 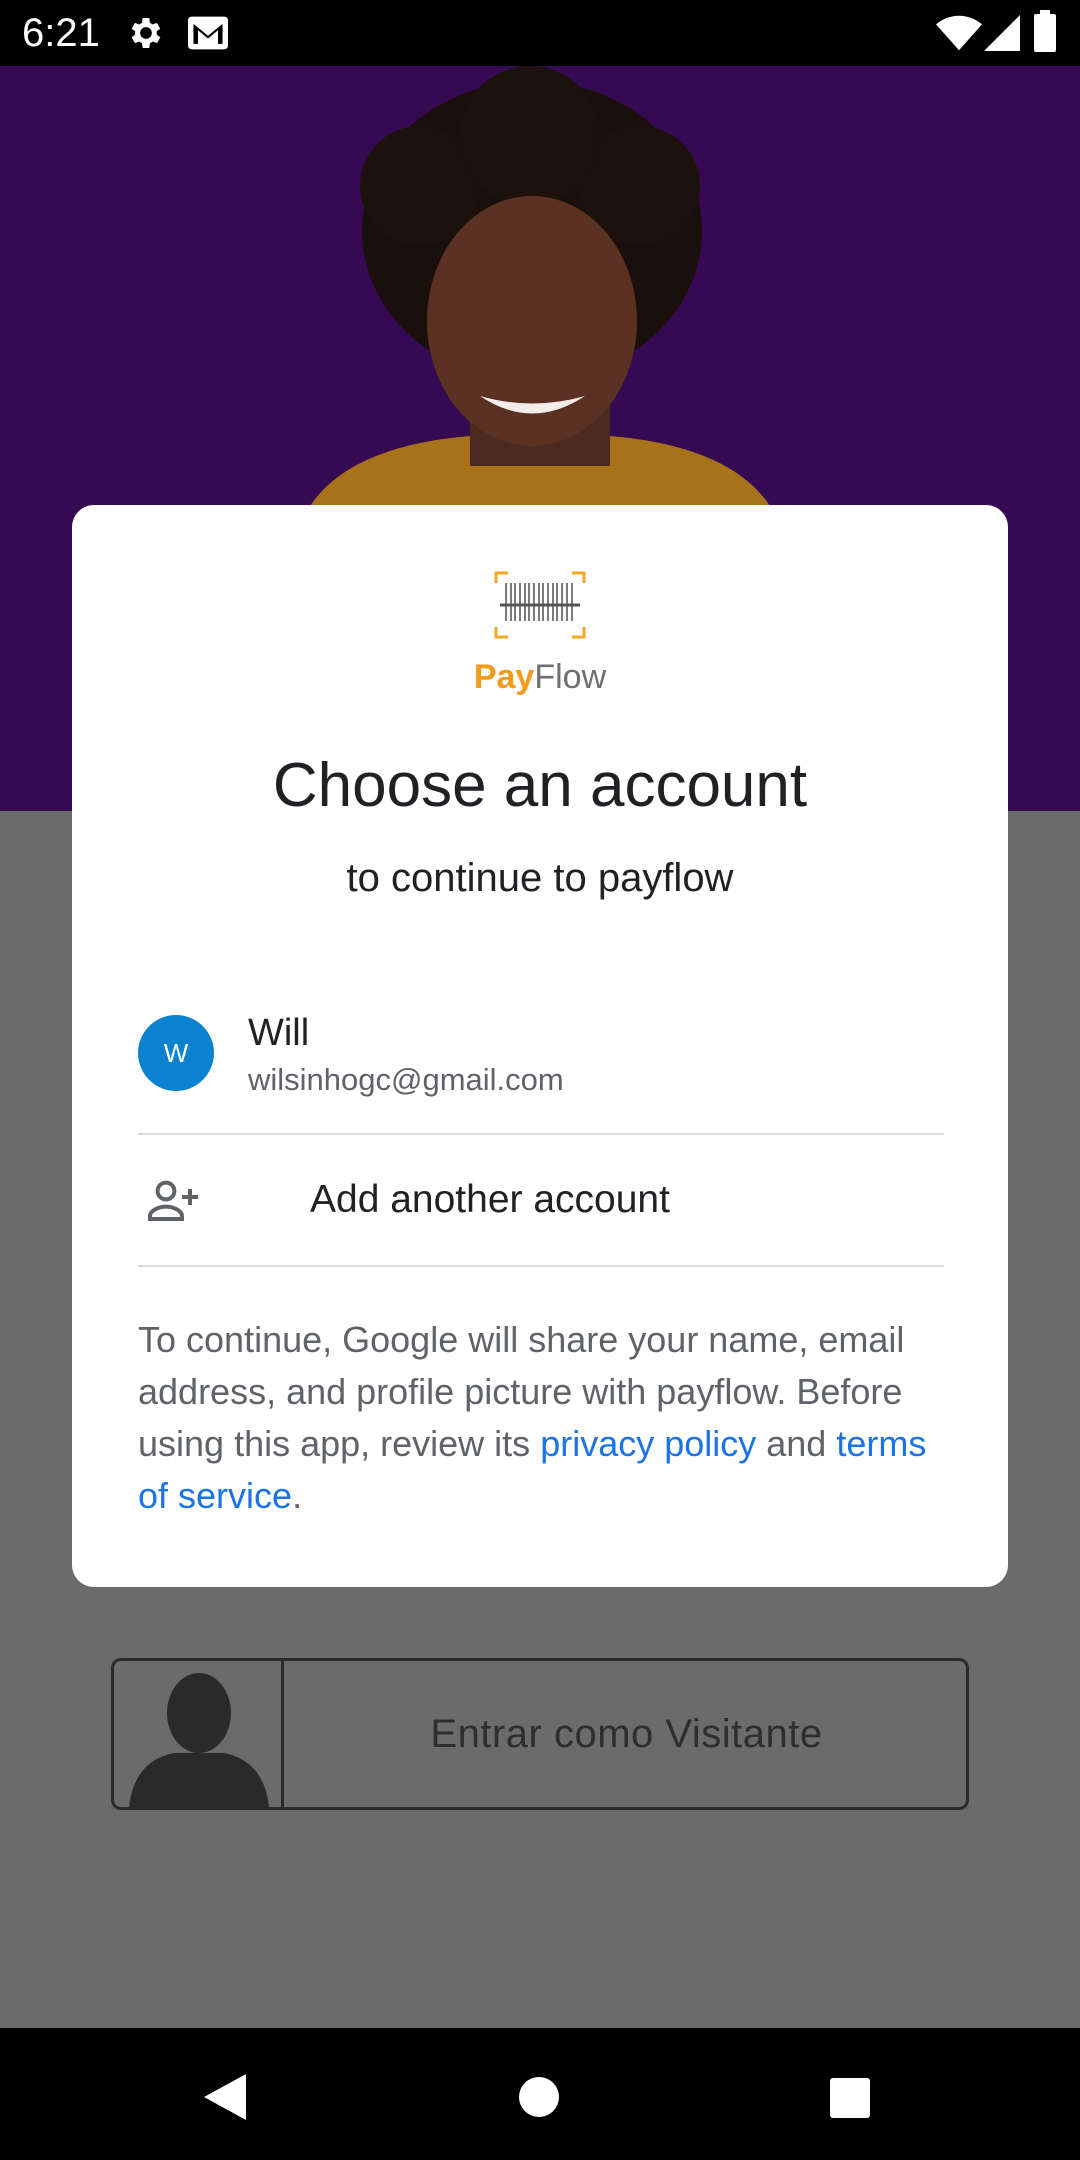 I want to click on add-person-icon, so click(x=174, y=1201).